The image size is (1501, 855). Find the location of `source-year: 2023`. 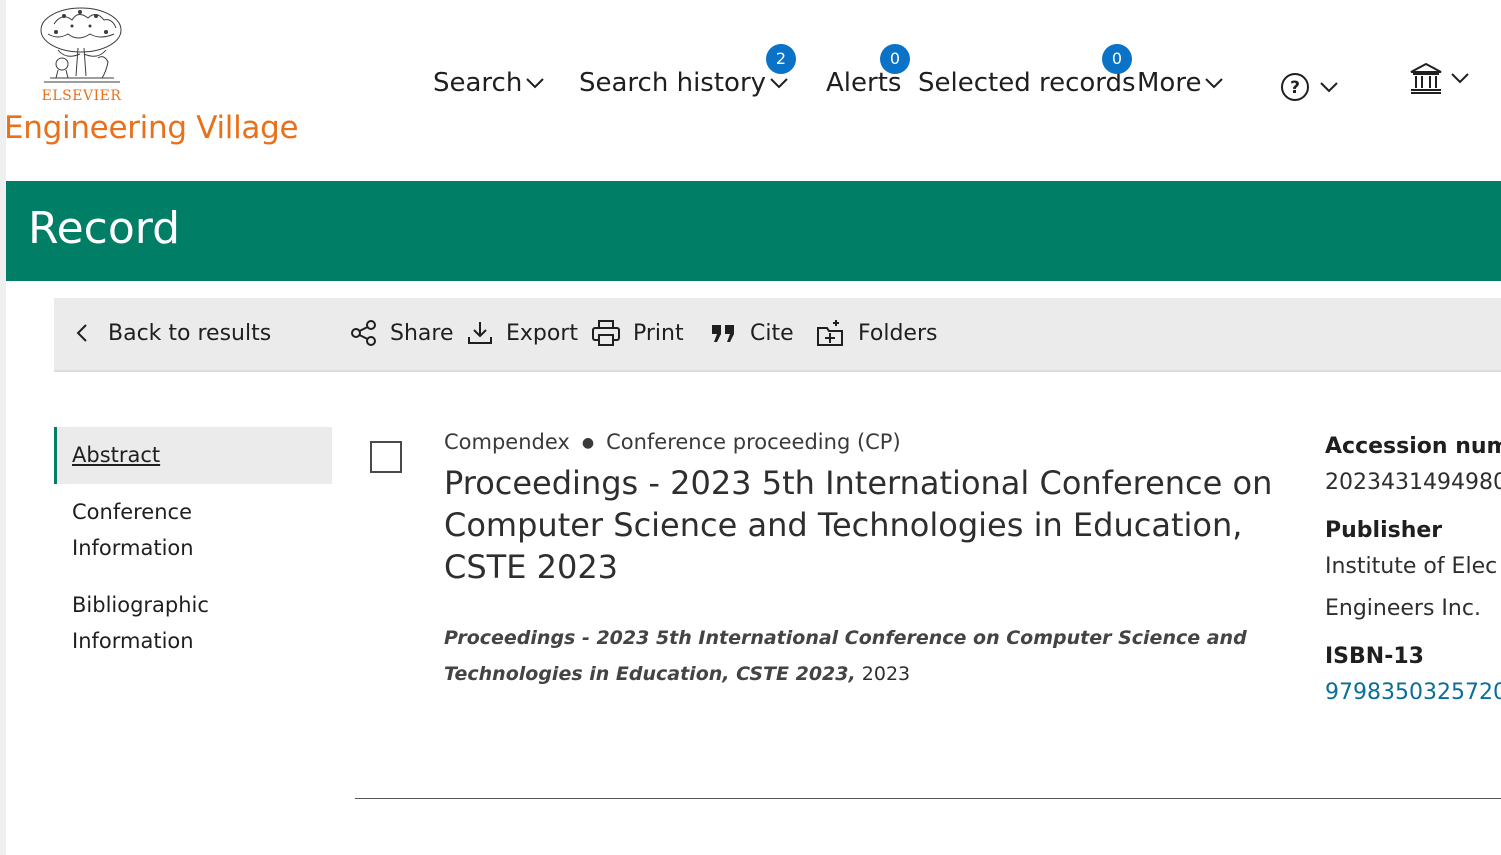

source-year: 2023 is located at coordinates (886, 674).